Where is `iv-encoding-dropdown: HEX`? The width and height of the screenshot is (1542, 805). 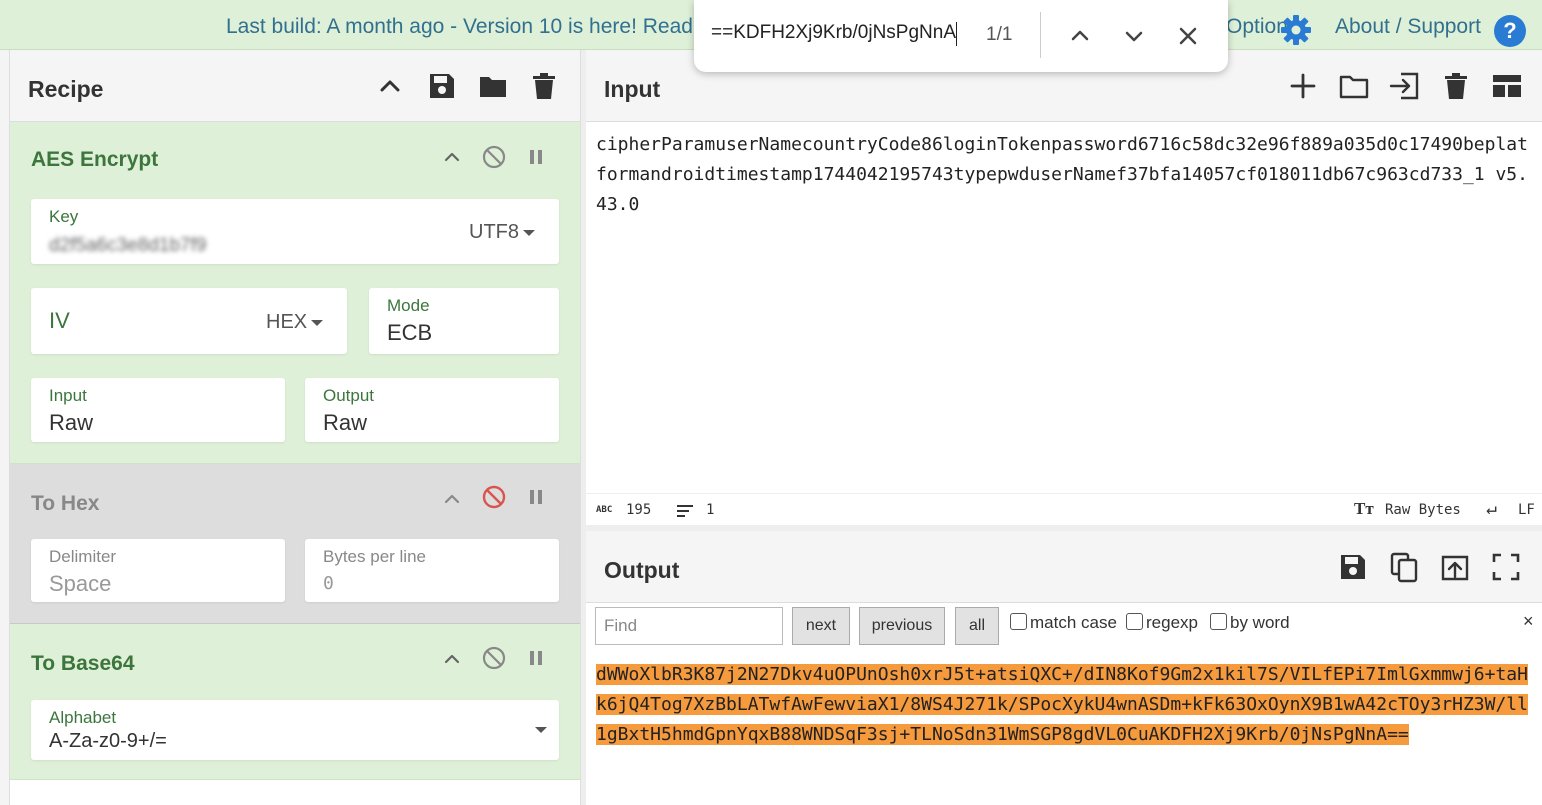
iv-encoding-dropdown: HEX is located at coordinates (295, 322).